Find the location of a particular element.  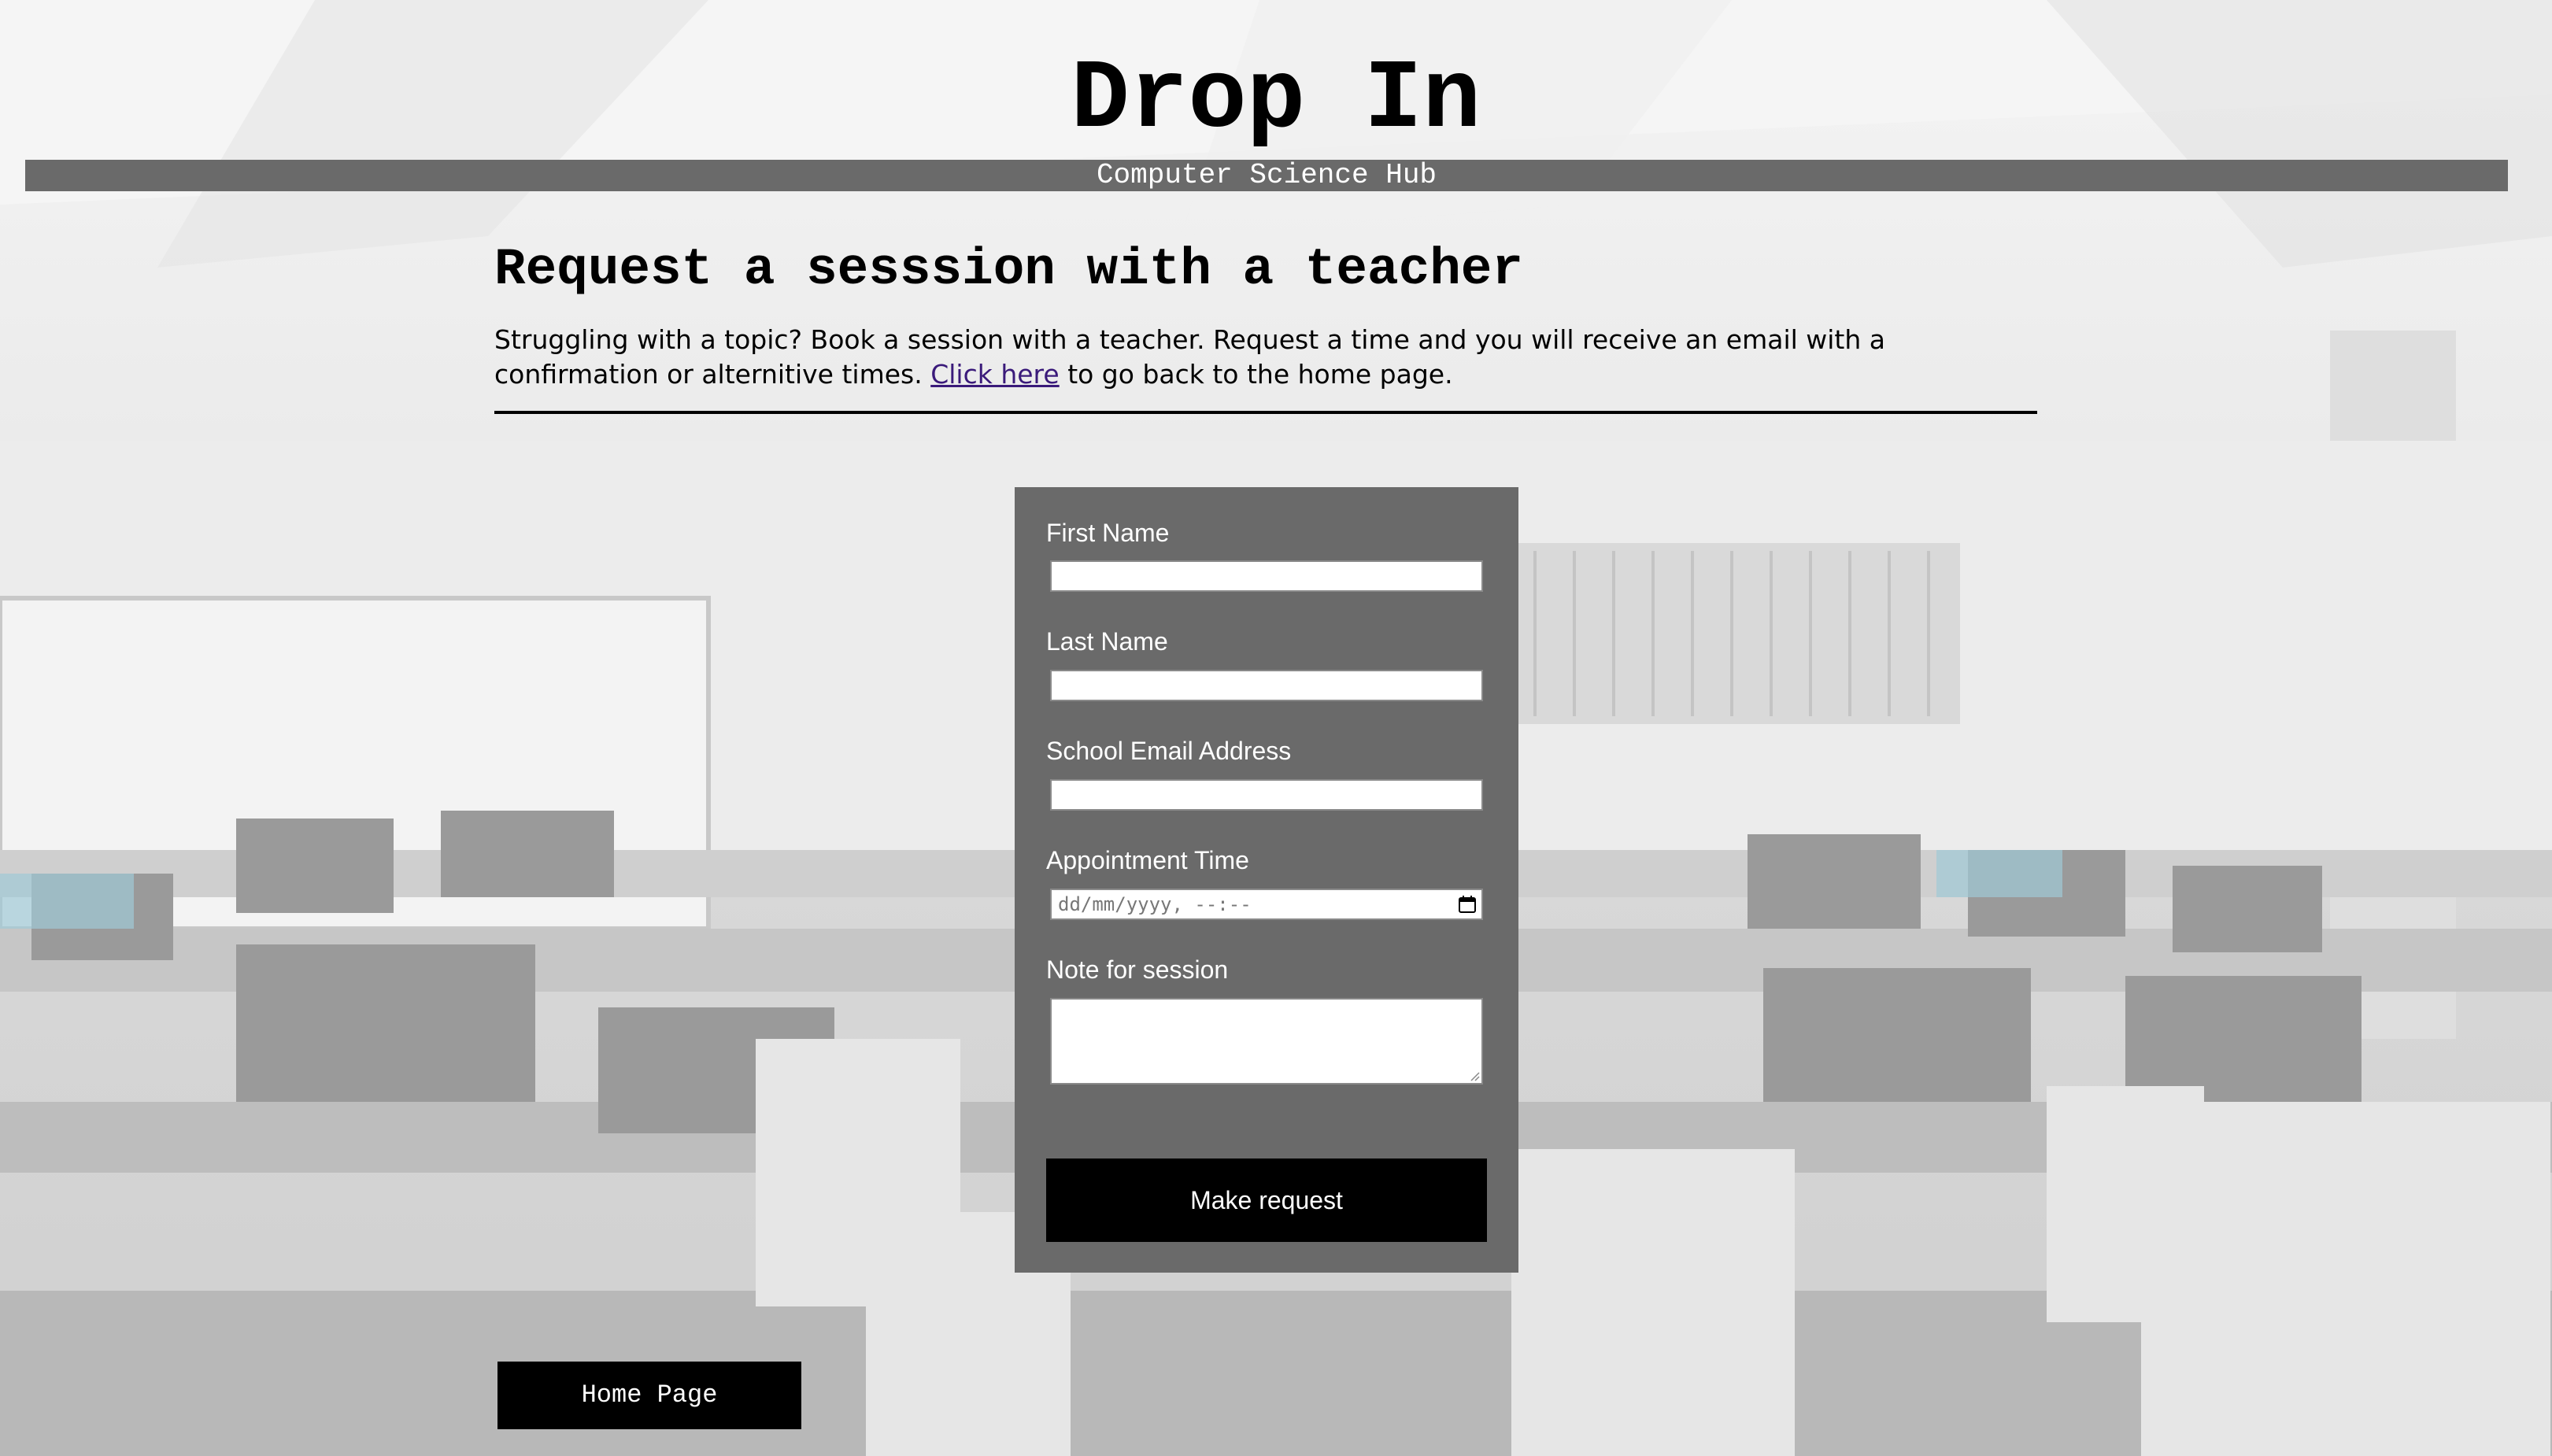

last-name-label: Last Name is located at coordinates (1107, 641).